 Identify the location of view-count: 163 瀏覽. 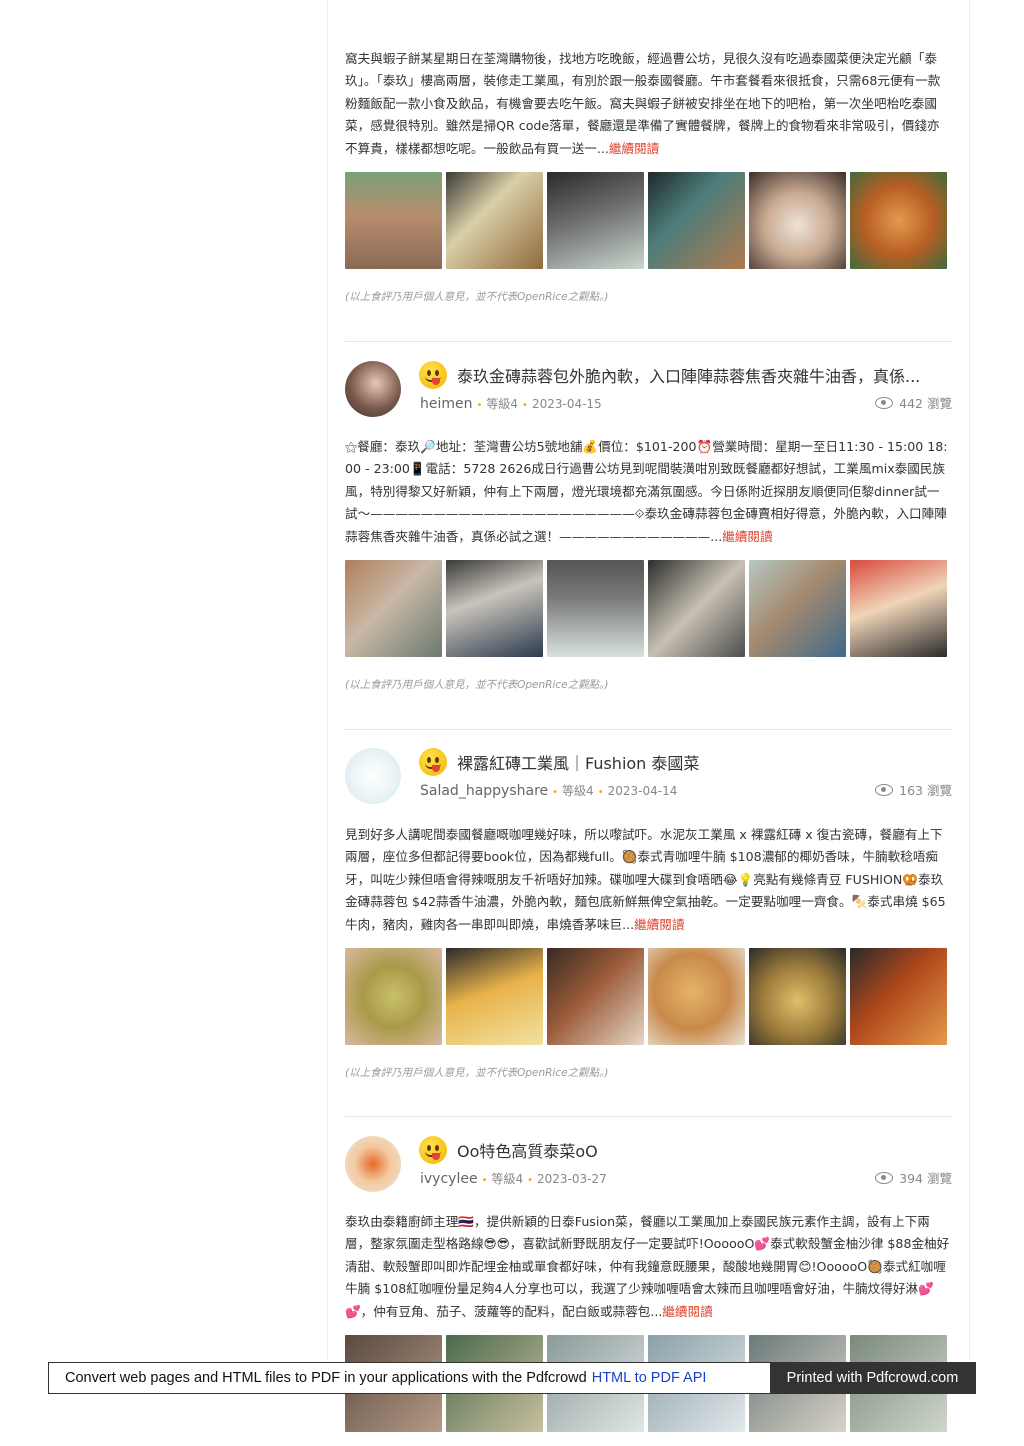
(913, 789).